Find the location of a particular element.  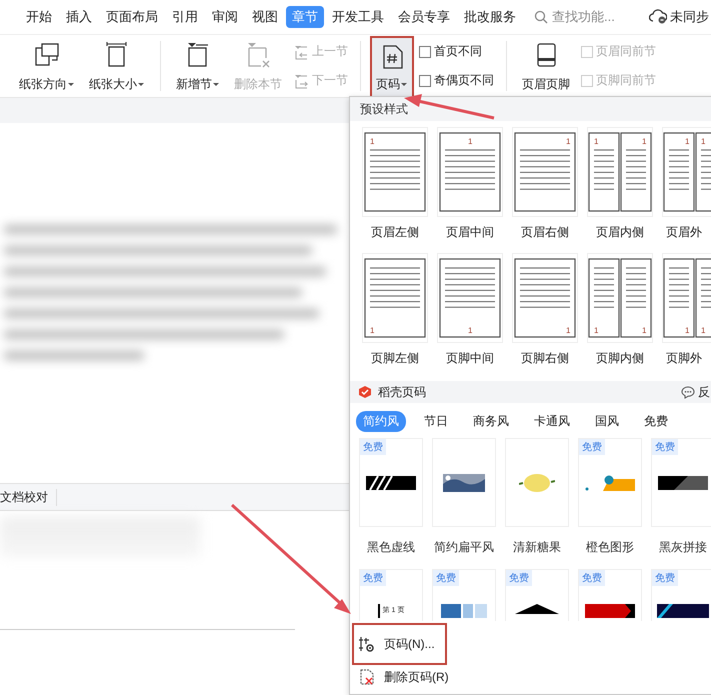

menu-tab: 开发工具 is located at coordinates (358, 17).